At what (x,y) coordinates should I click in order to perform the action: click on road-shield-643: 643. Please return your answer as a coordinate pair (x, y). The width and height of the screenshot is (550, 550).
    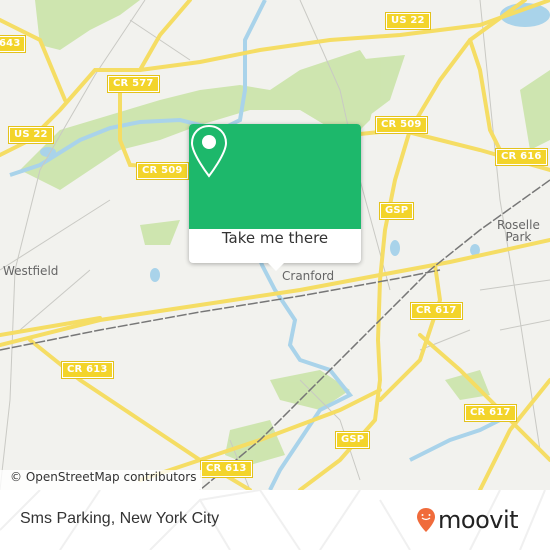
    Looking at the image, I should click on (13, 44).